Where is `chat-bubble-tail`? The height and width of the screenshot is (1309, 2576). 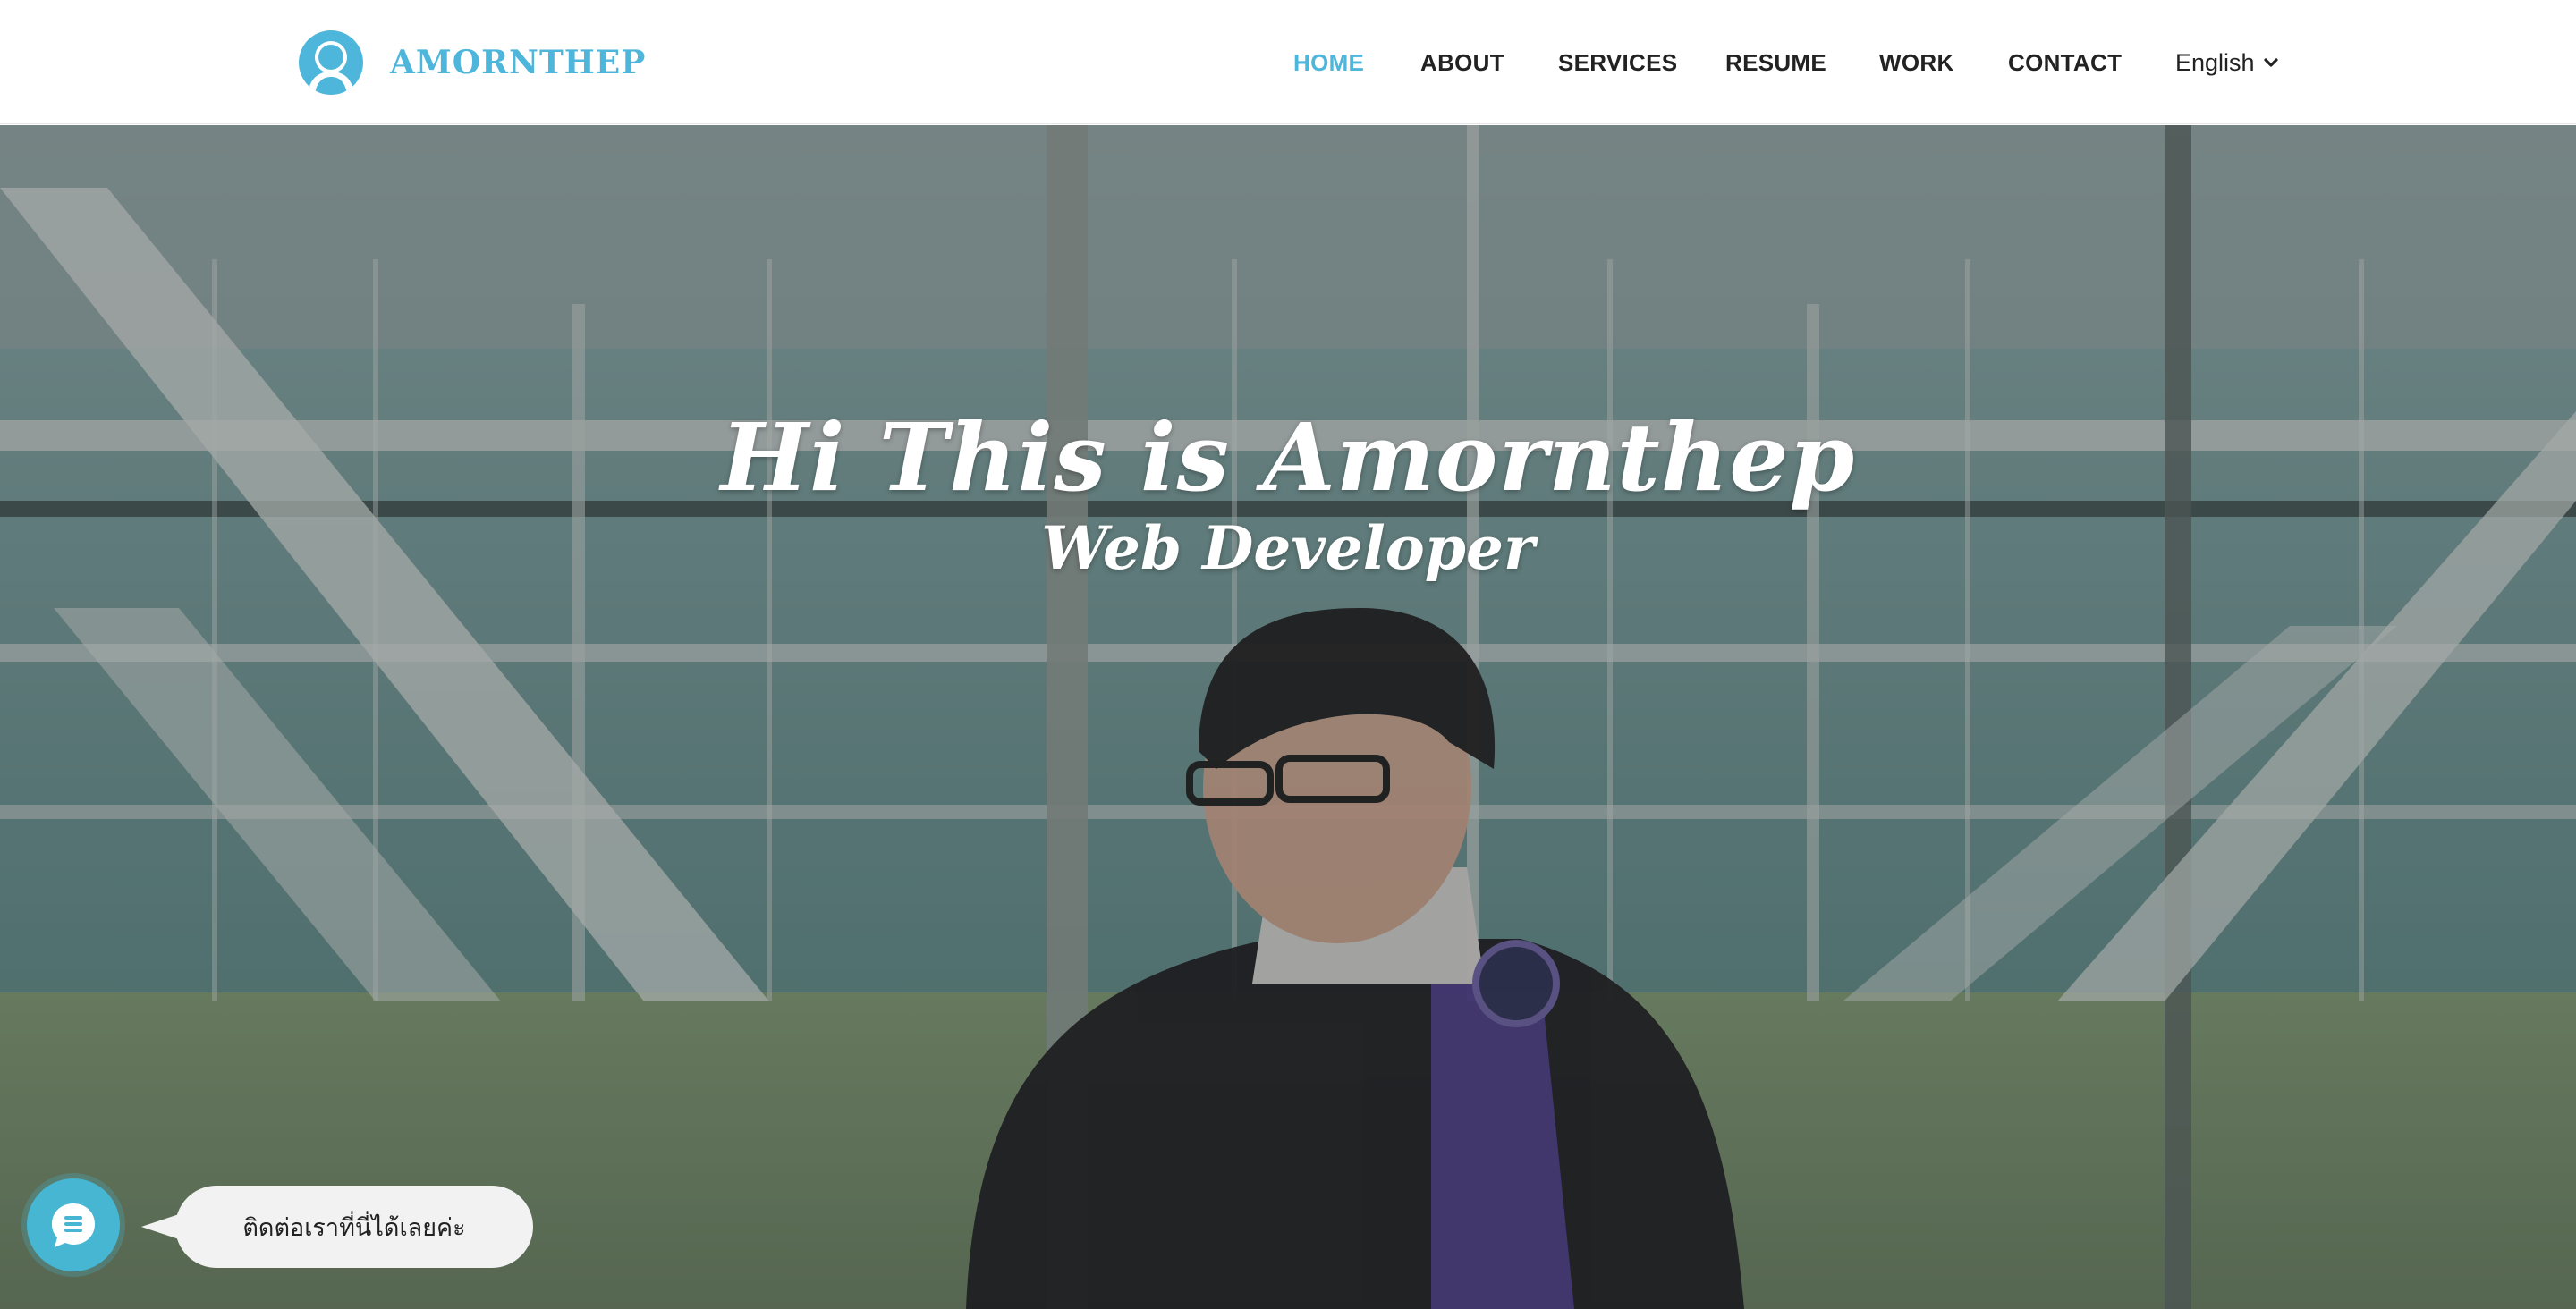 chat-bubble-tail is located at coordinates (160, 1226).